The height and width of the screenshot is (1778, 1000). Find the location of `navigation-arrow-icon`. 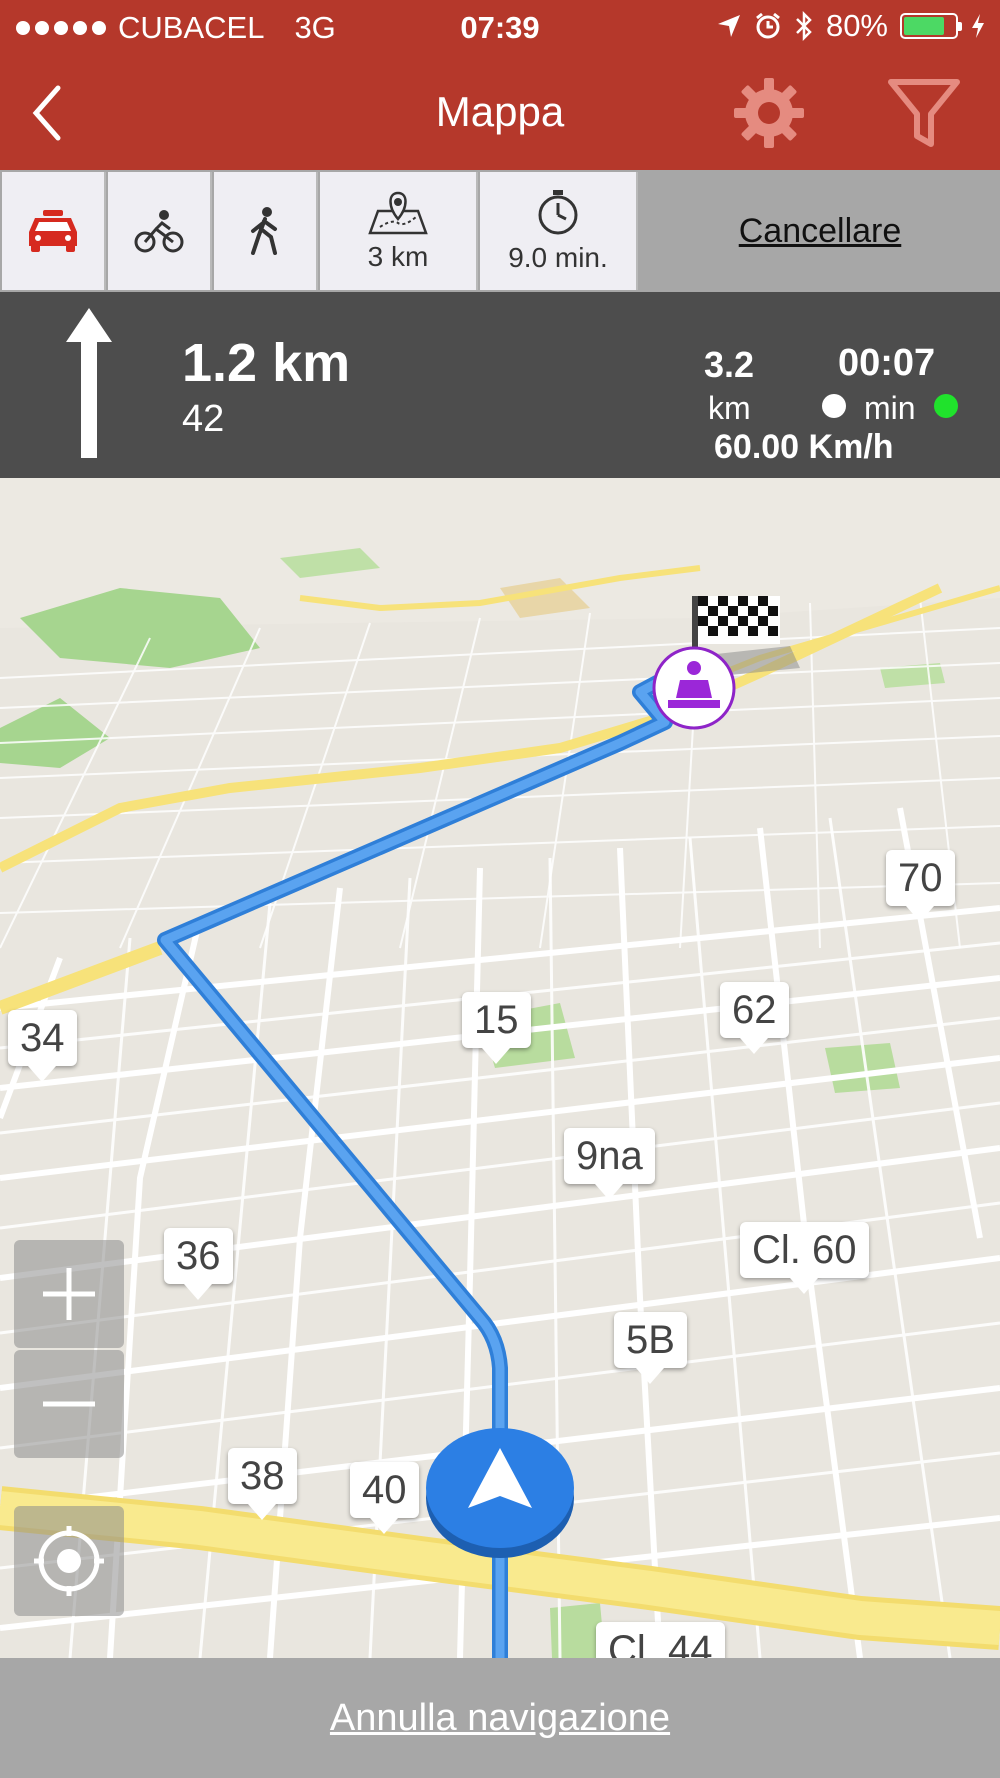

navigation-arrow-icon is located at coordinates (500, 1493).